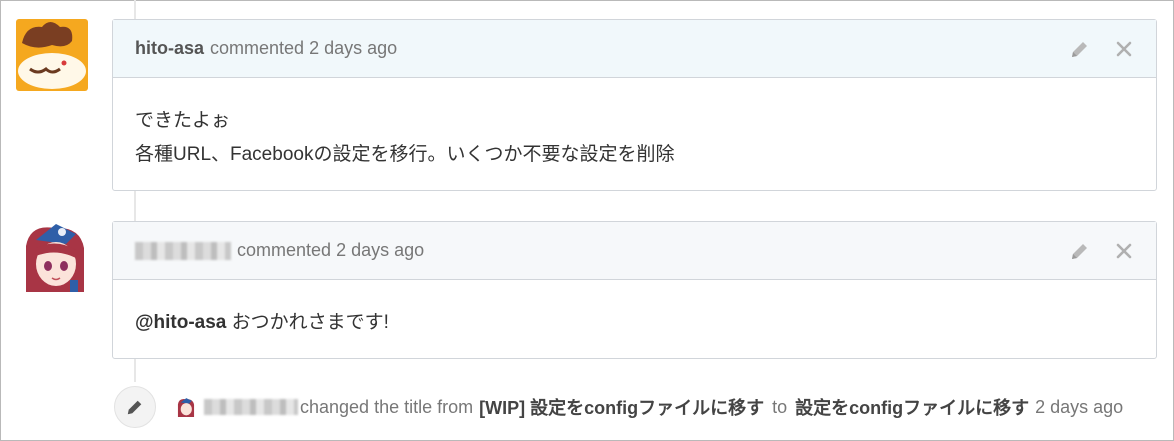 Image resolution: width=1174 pixels, height=441 pixels. Describe the element at coordinates (1079, 407) in the screenshot. I see `event-timestamp: 2 days ago` at that location.